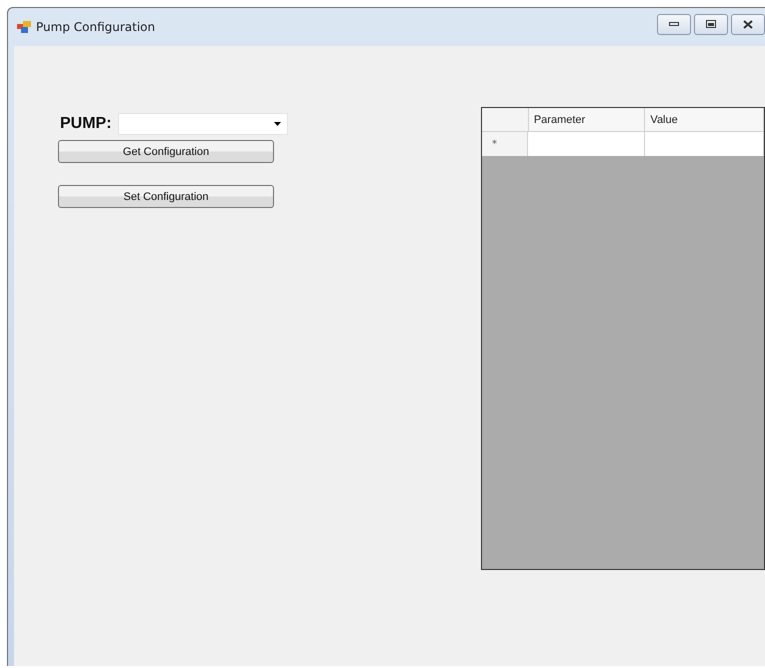 Image resolution: width=765 pixels, height=668 pixels. I want to click on dropdown-caret-icon, so click(277, 124).